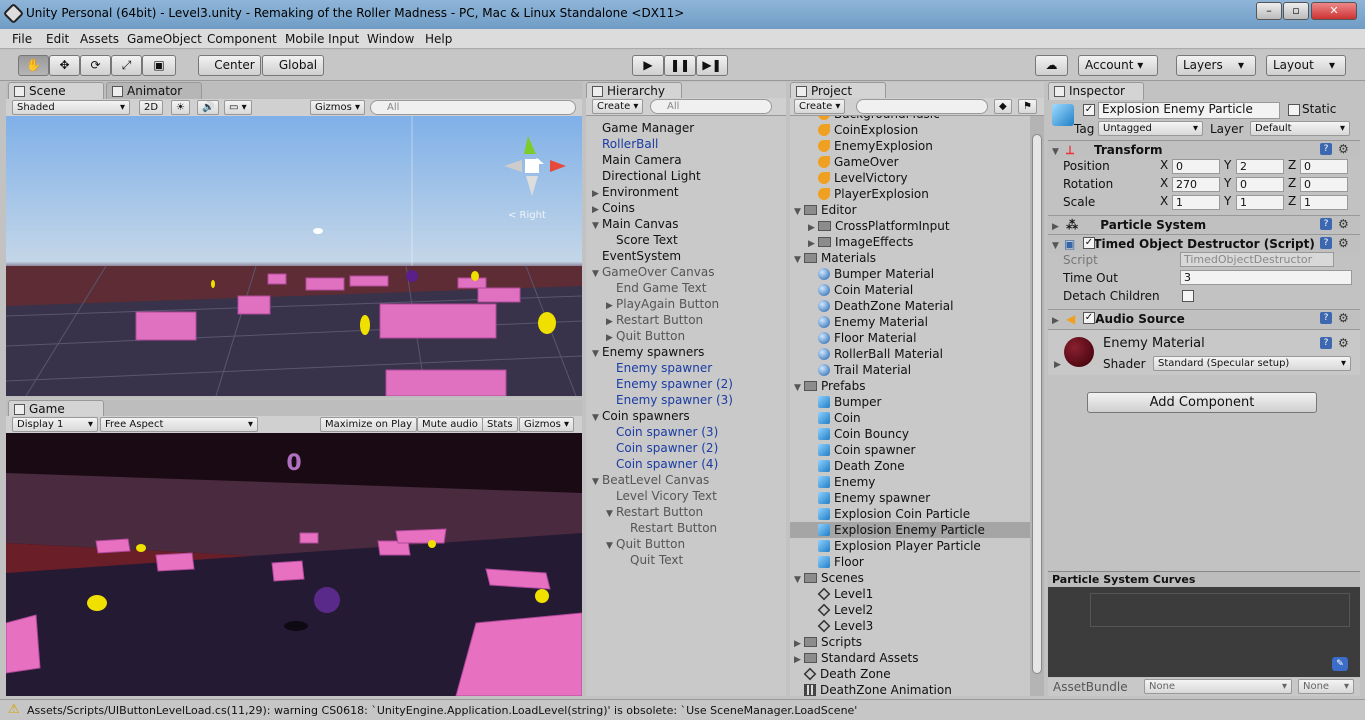  I want to click on rotation-x-input: 270, so click(1196, 184).